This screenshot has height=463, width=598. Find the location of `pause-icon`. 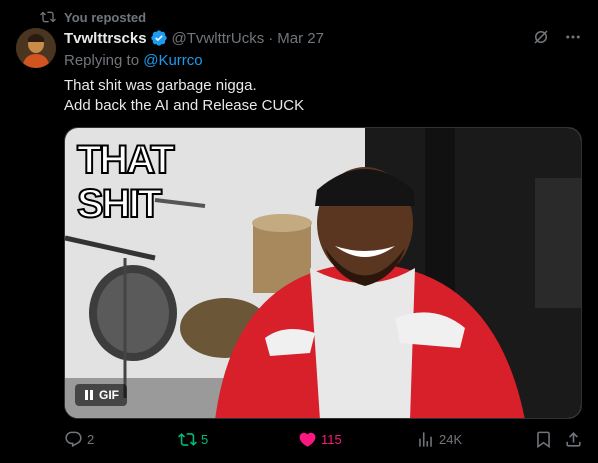

pause-icon is located at coordinates (89, 395).